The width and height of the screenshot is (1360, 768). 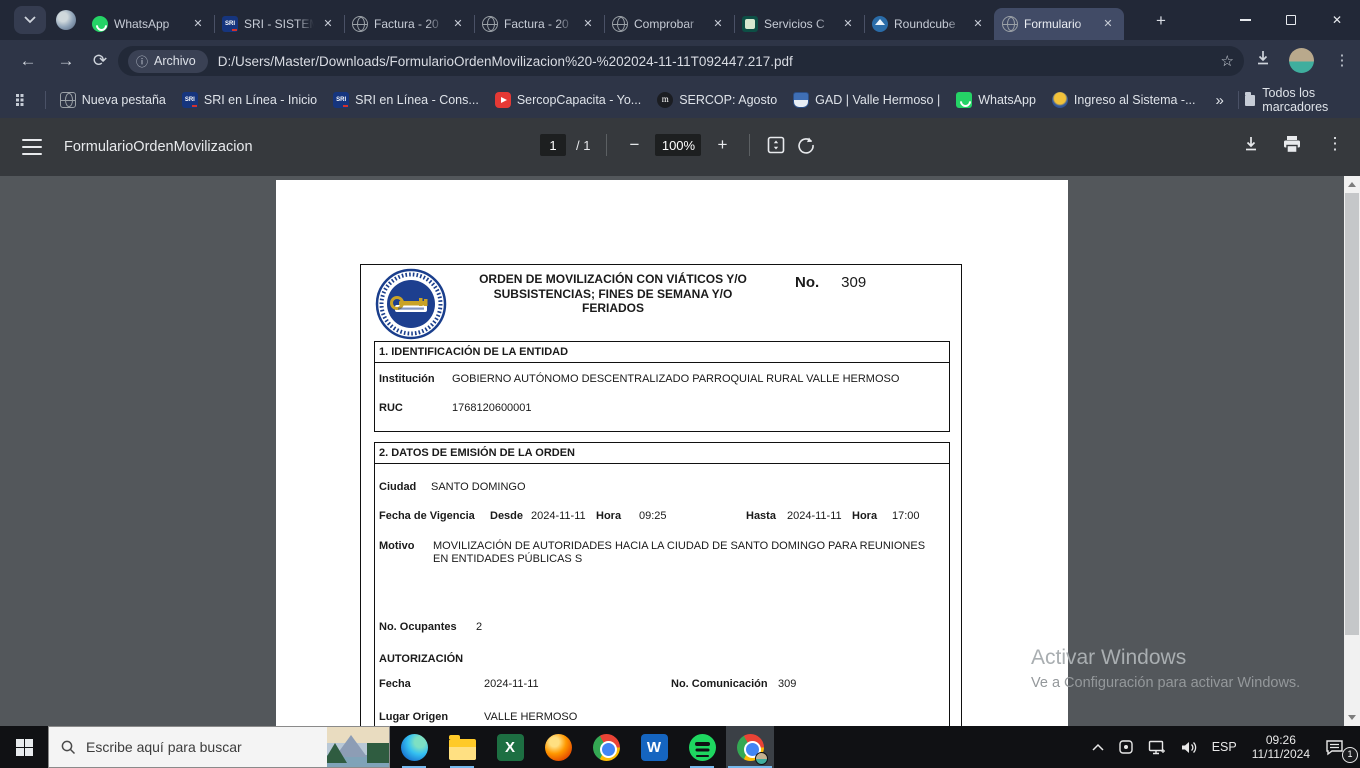 I want to click on sri-icon: SRI, so click(x=341, y=100).